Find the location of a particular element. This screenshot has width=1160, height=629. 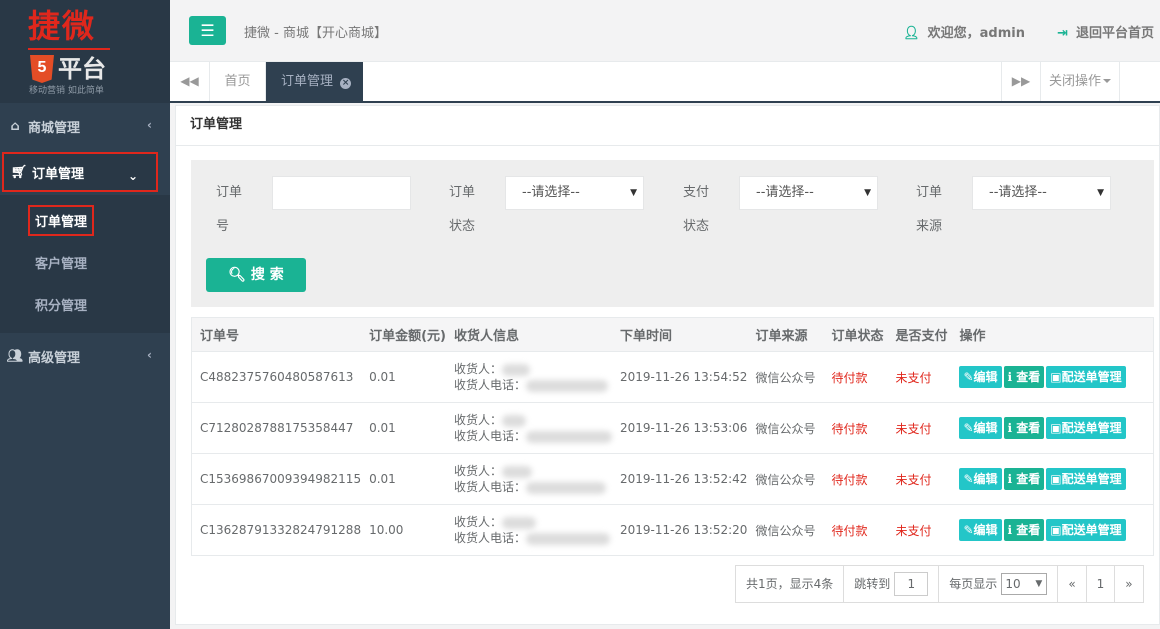

tab-bar: ◀◀ 首页 订单管理 × ▶▶ 关闭操作 is located at coordinates (665, 82).